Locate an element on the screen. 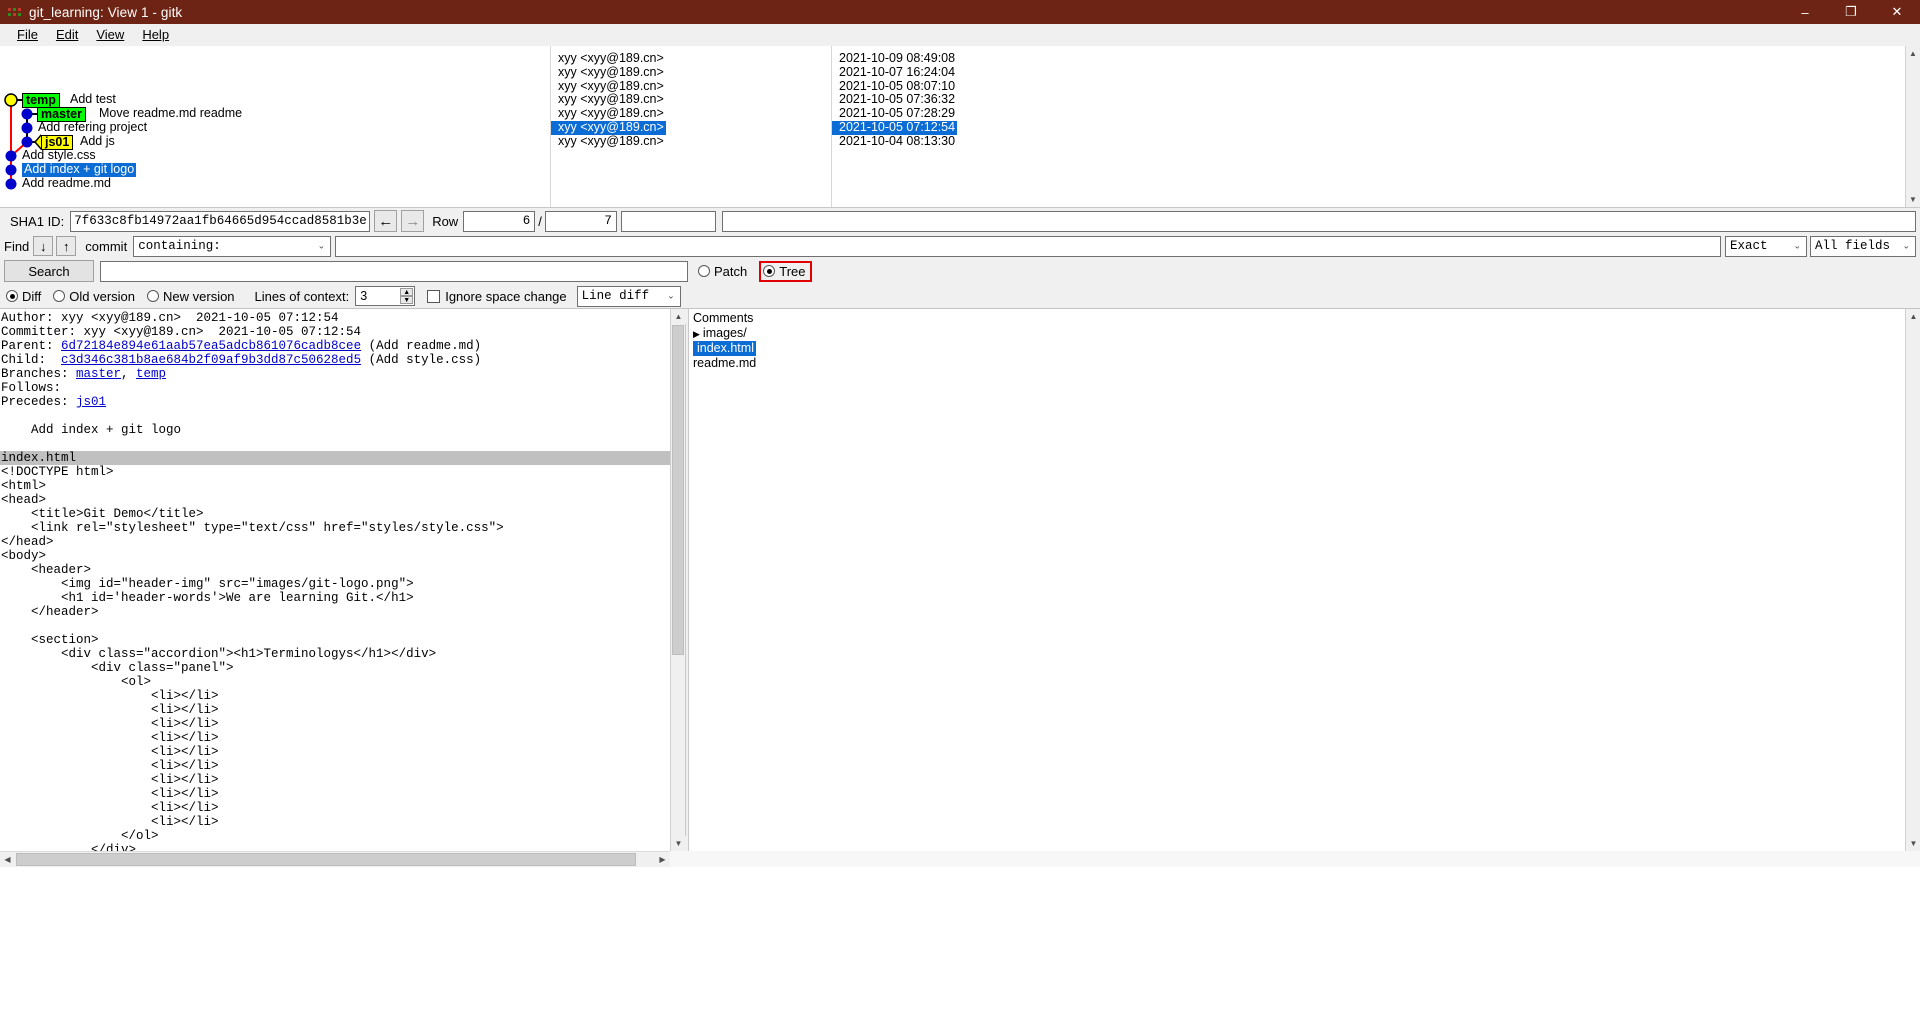  radio-tree: Tree is located at coordinates (784, 271).